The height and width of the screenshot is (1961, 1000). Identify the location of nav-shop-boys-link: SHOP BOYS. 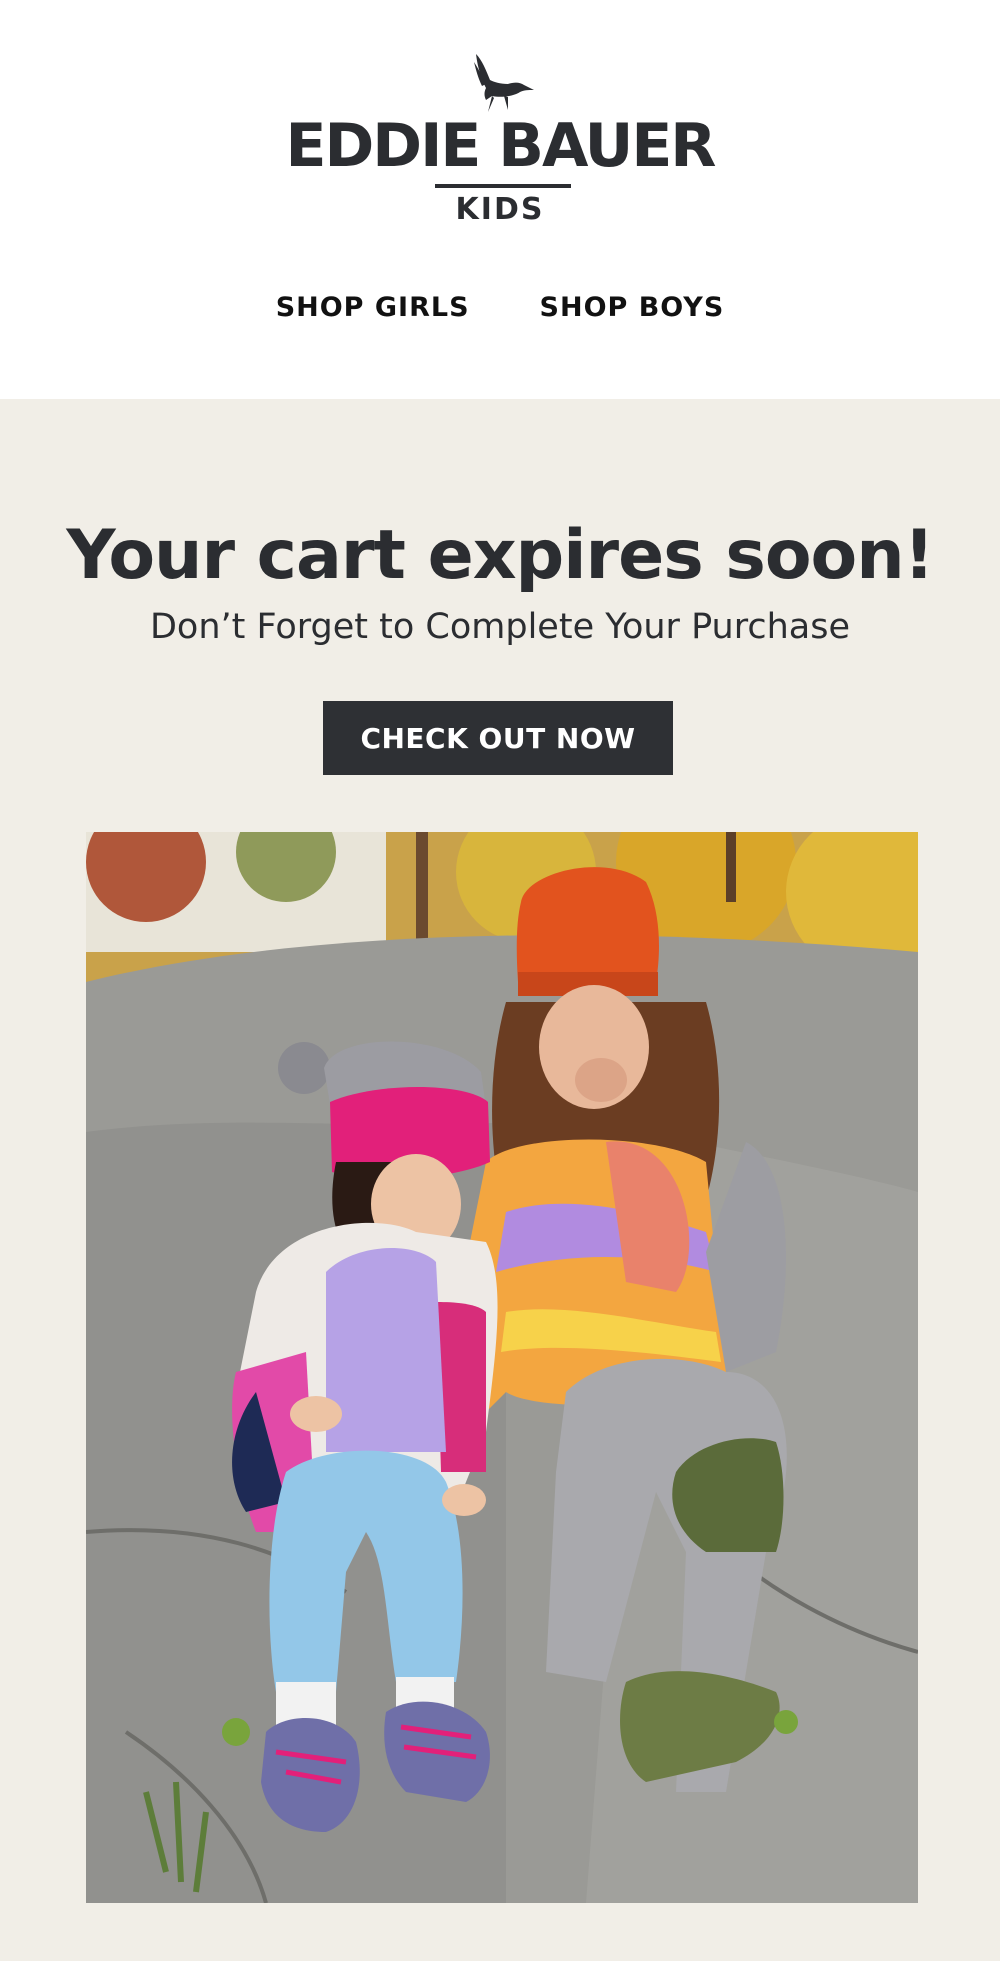
(632, 307).